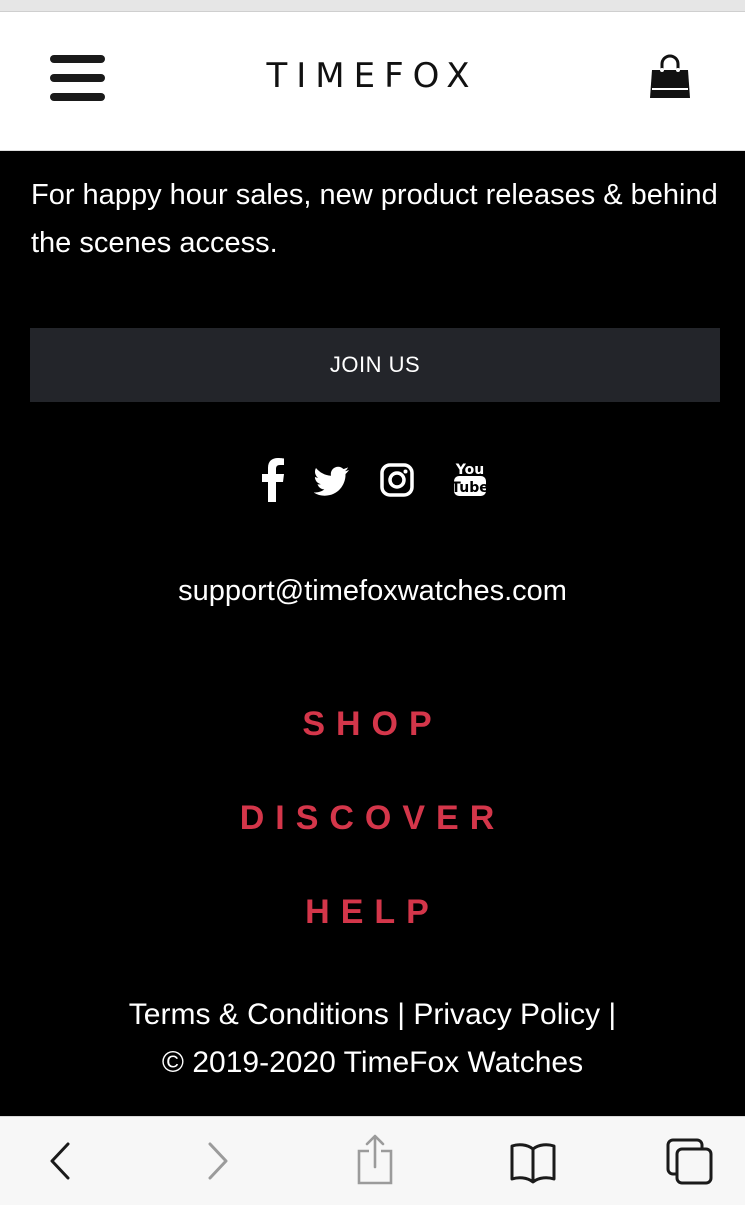  Describe the element at coordinates (372, 76) in the screenshot. I see `site-logo: TIMEFOX` at that location.